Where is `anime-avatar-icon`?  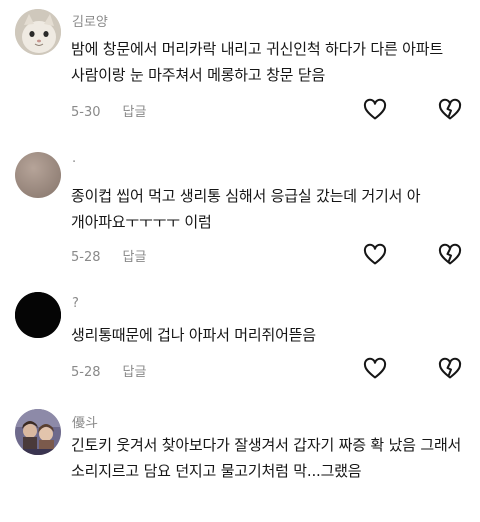
anime-avatar-icon is located at coordinates (38, 432).